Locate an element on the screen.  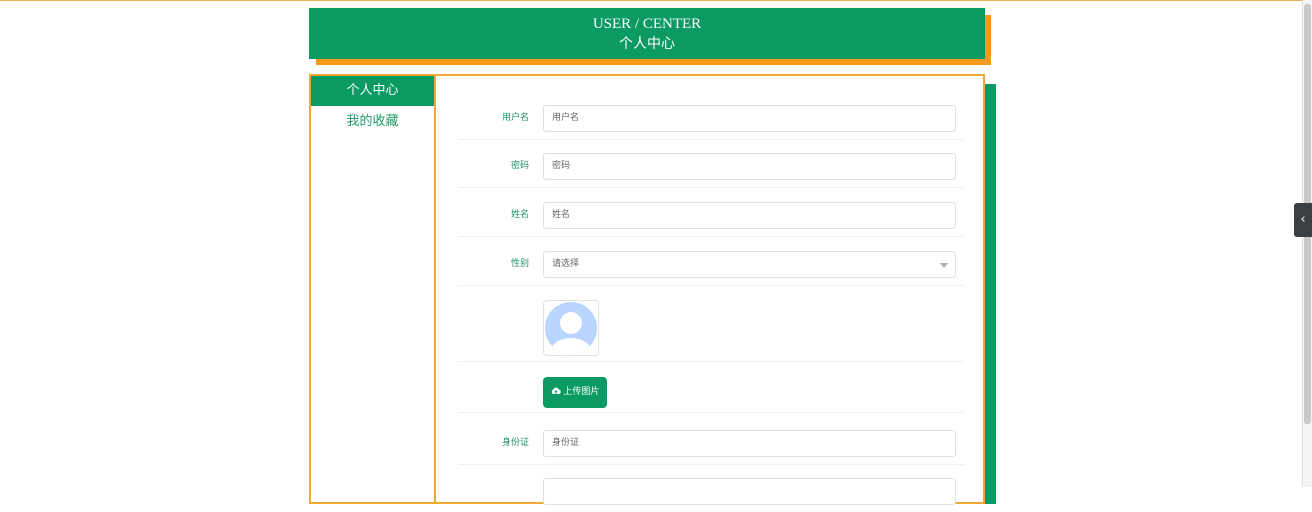
header-title-en: USER / CENTER is located at coordinates (647, 24).